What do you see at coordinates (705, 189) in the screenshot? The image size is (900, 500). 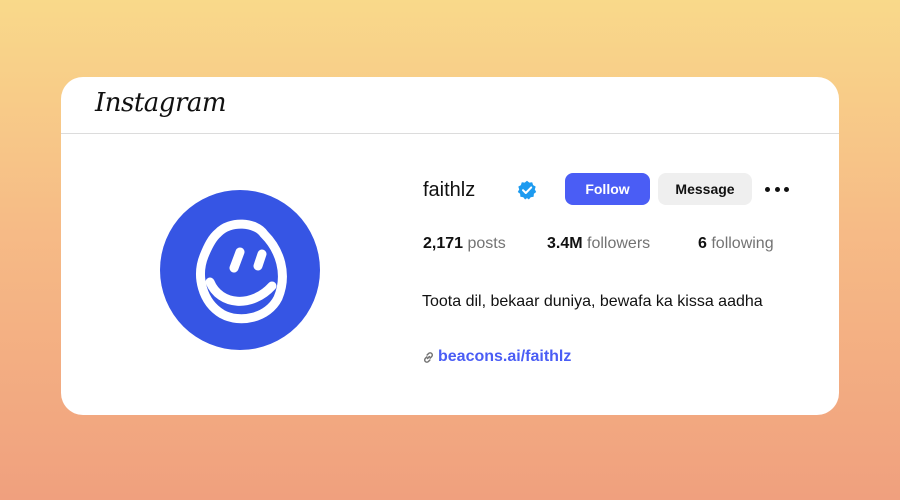 I see `message-button: Message` at bounding box center [705, 189].